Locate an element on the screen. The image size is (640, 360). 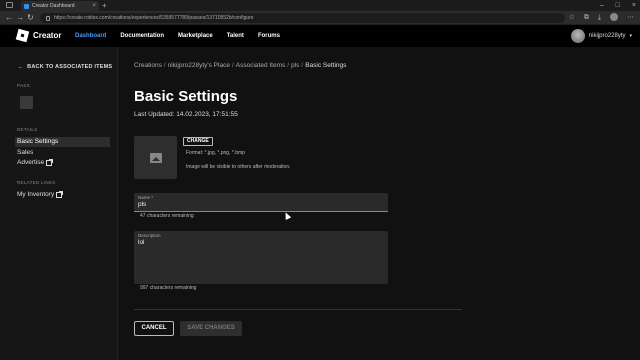
description-field-label: Description is located at coordinates (149, 235).